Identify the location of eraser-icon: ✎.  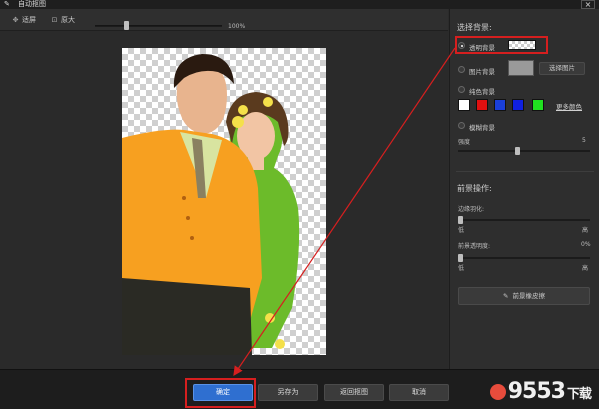
(506, 296).